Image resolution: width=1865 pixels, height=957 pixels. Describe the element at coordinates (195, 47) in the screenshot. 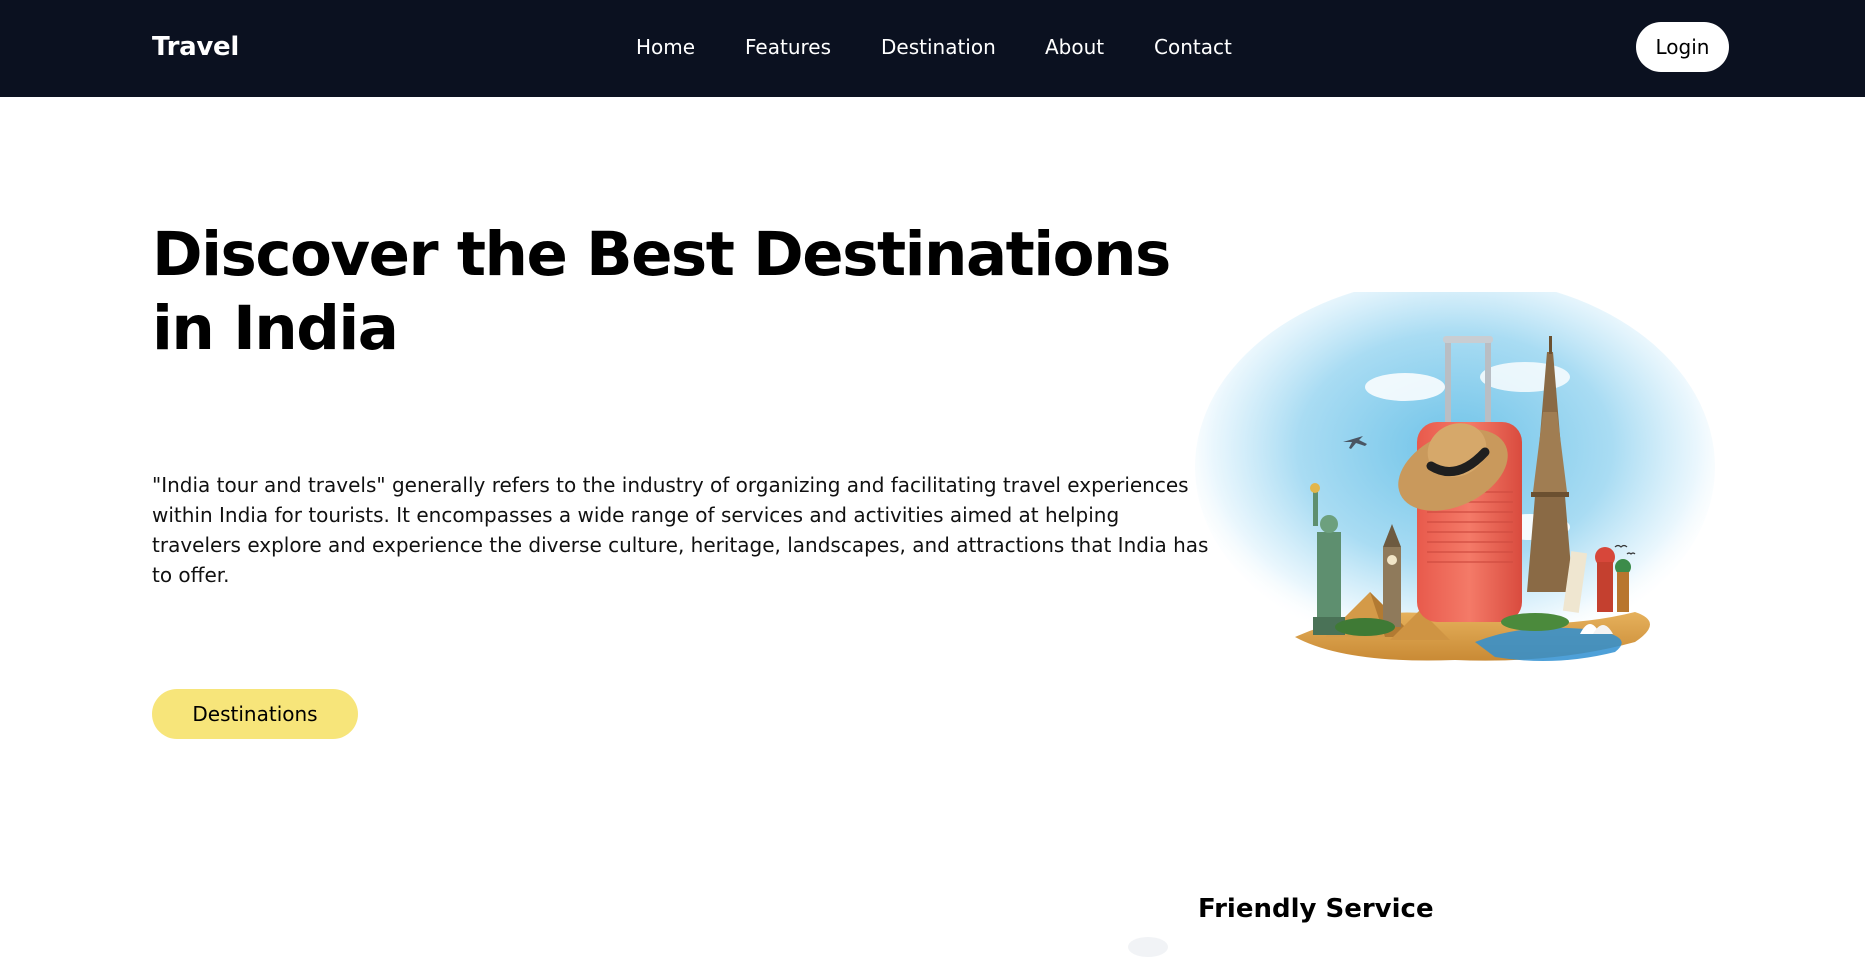

I see `brand-logo: Travel` at that location.